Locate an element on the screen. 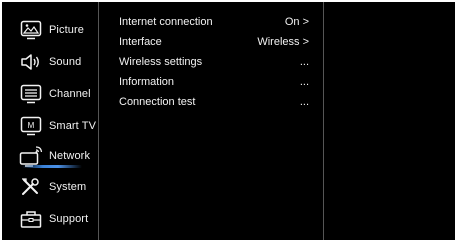  sidebar-item-label: System is located at coordinates (68, 187).